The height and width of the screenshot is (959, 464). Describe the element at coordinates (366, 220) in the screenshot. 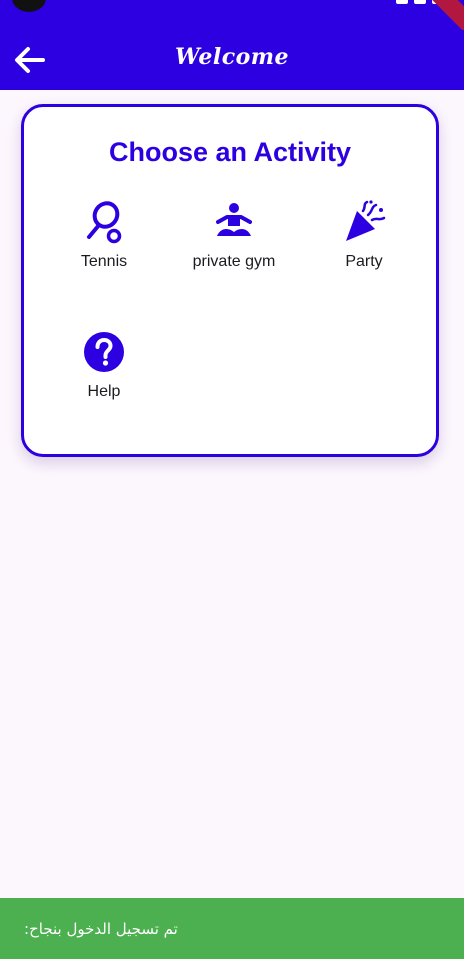

I see `party-popper-icon` at that location.